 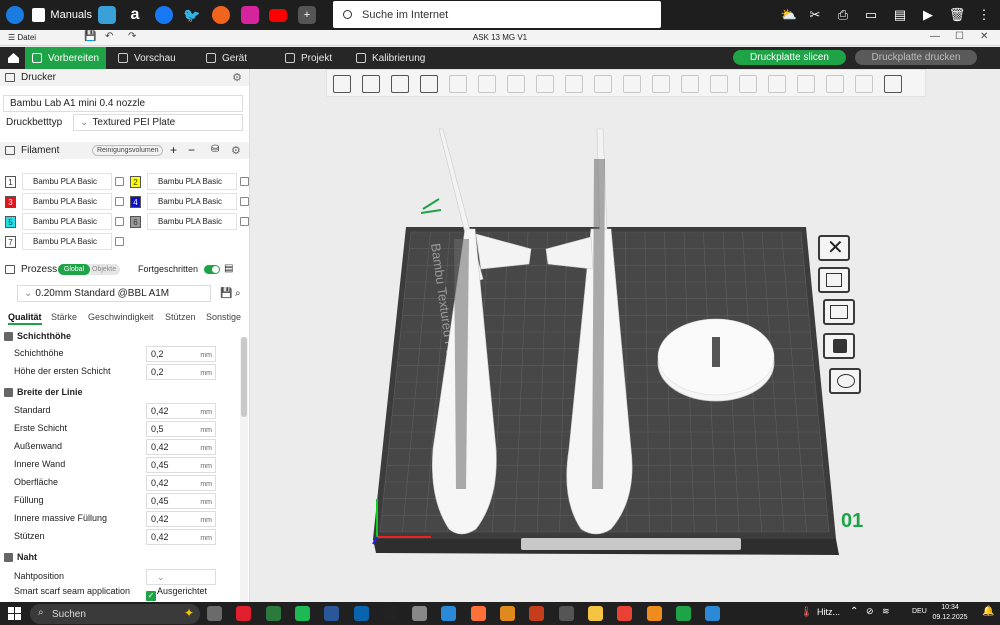 I want to click on setting-value-input: 0,45 mm, so click(x=181, y=501).